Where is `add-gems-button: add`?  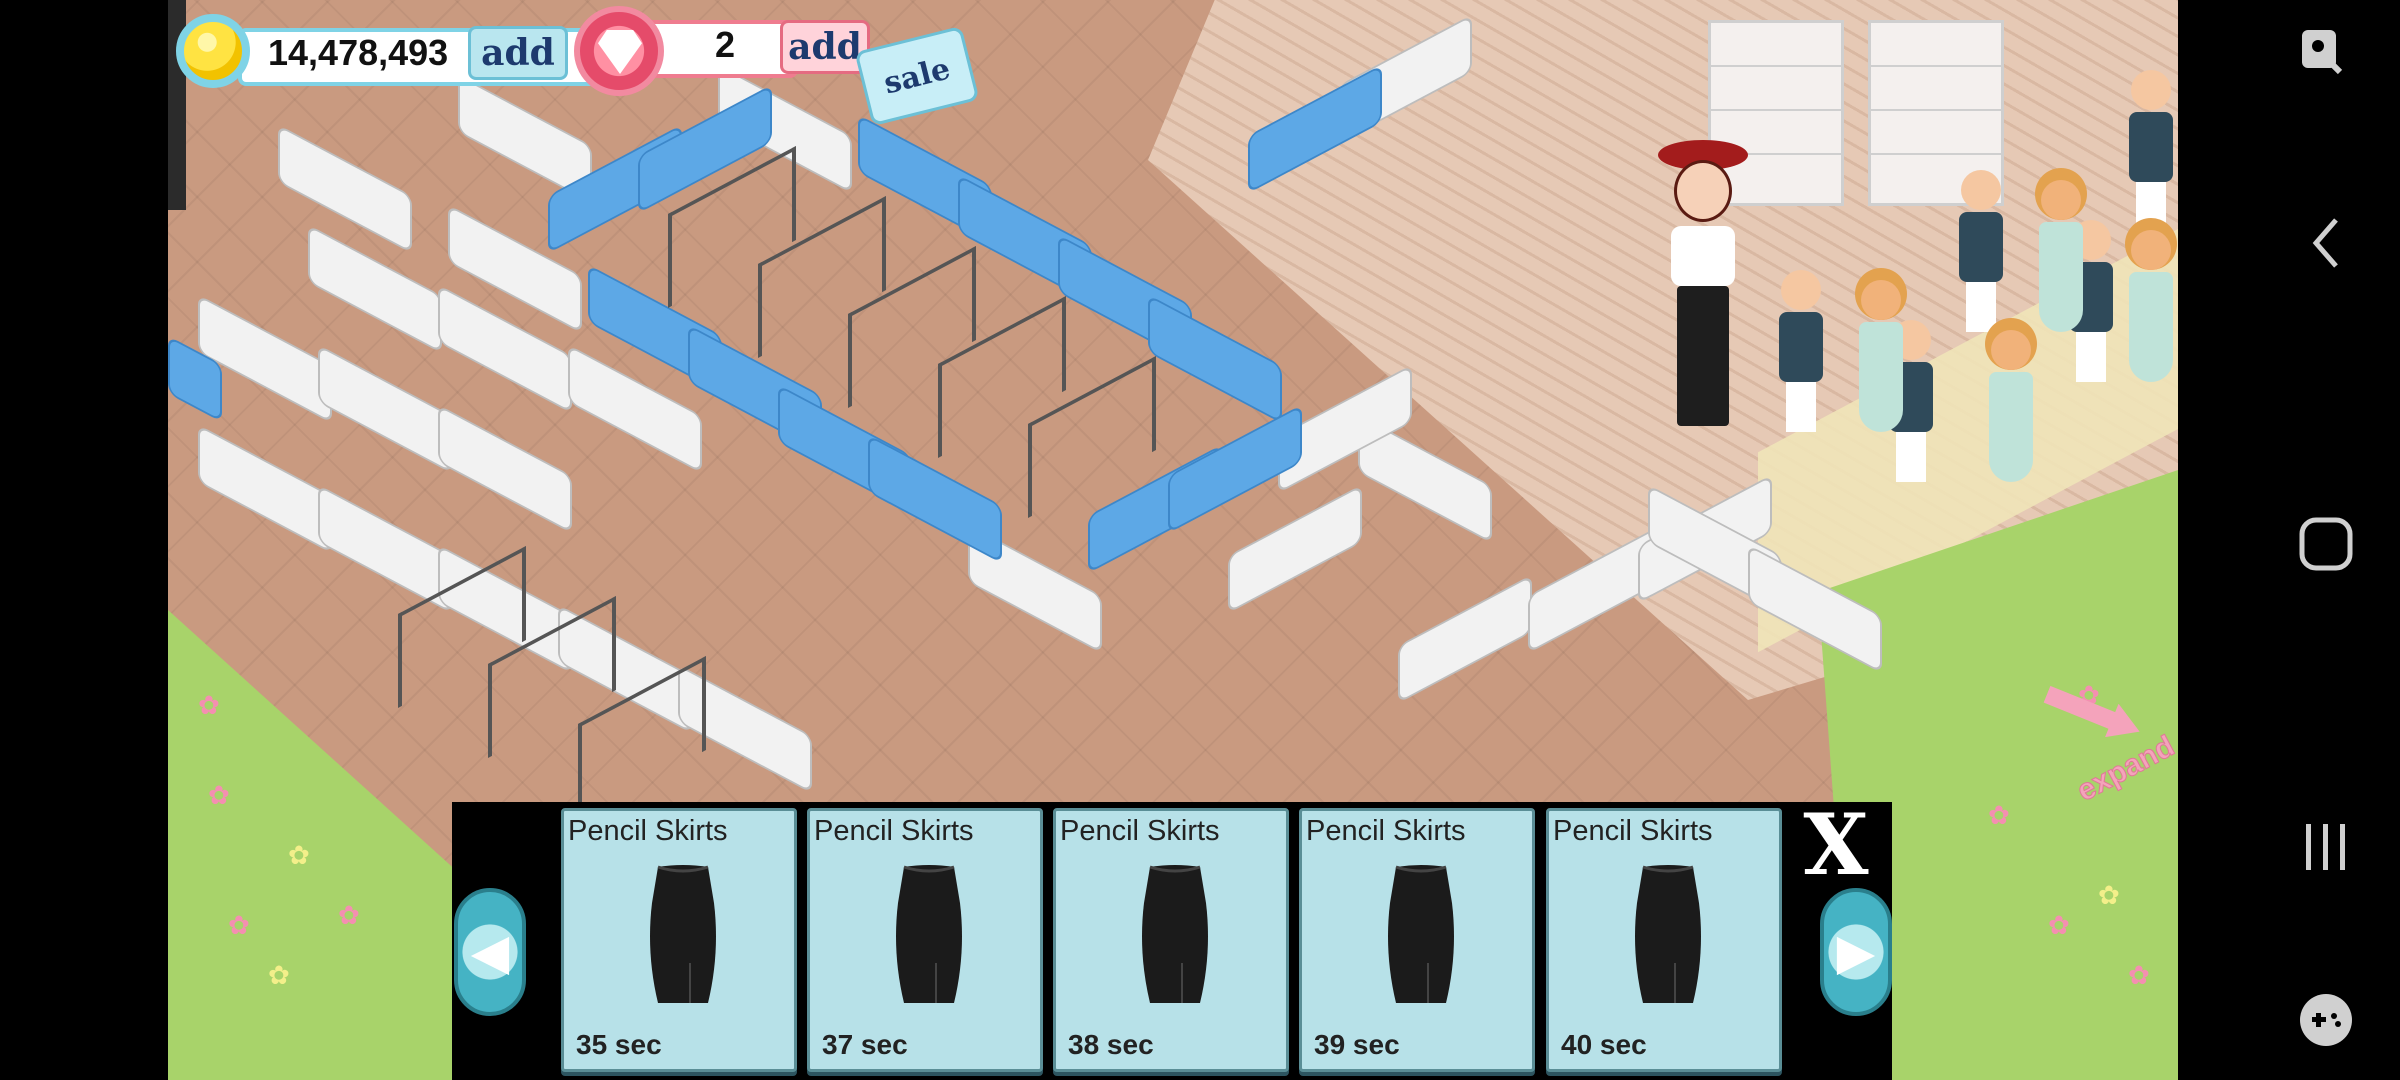
add-gems-button: add is located at coordinates (825, 47).